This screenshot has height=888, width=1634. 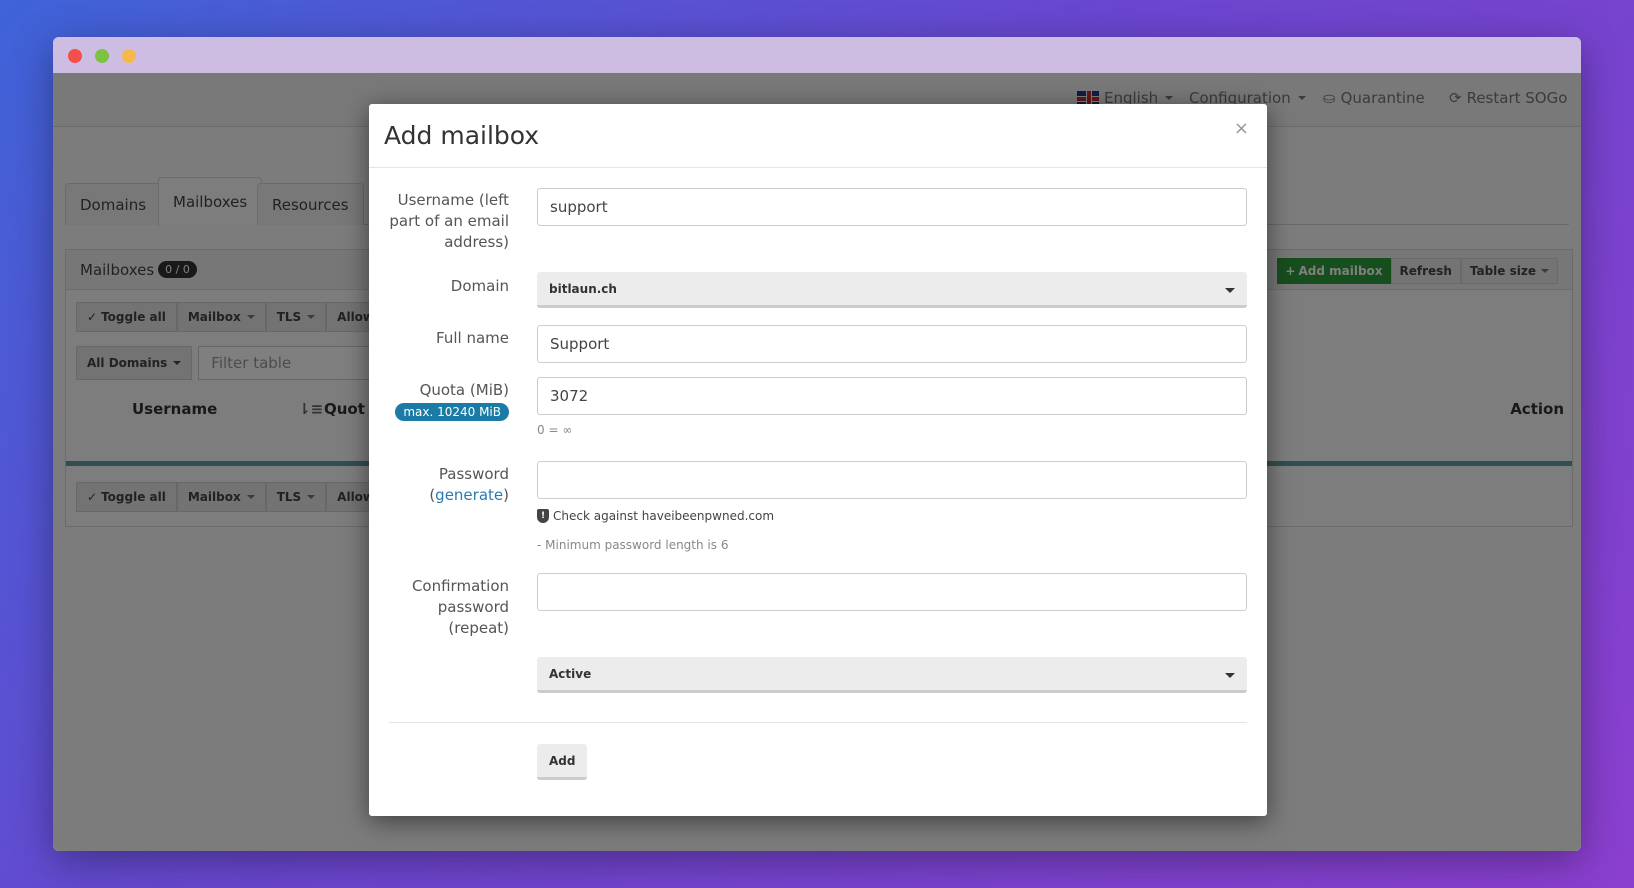 What do you see at coordinates (129, 56) in the screenshot?
I see `minimize-window-button` at bounding box center [129, 56].